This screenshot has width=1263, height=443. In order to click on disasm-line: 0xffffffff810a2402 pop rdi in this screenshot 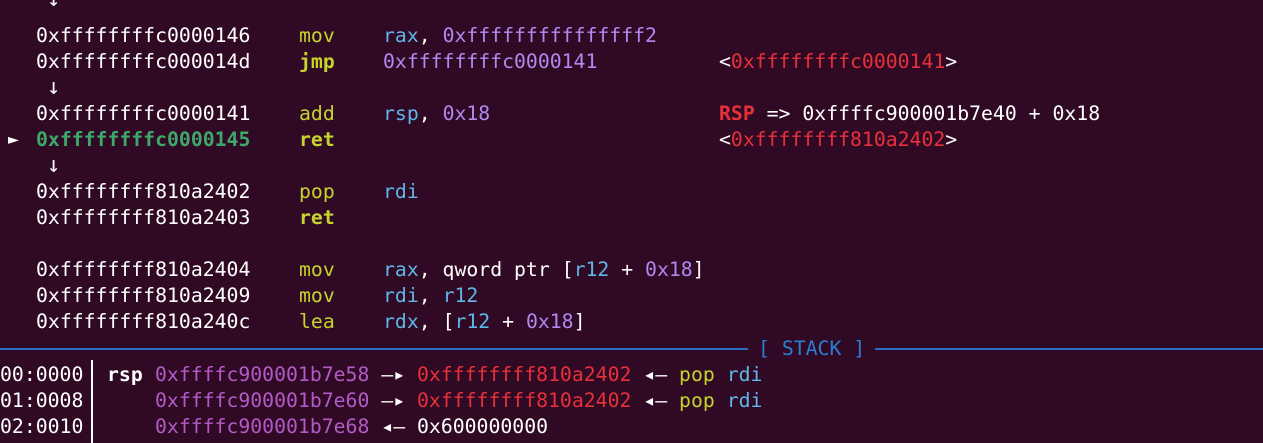, I will do `click(631, 192)`.